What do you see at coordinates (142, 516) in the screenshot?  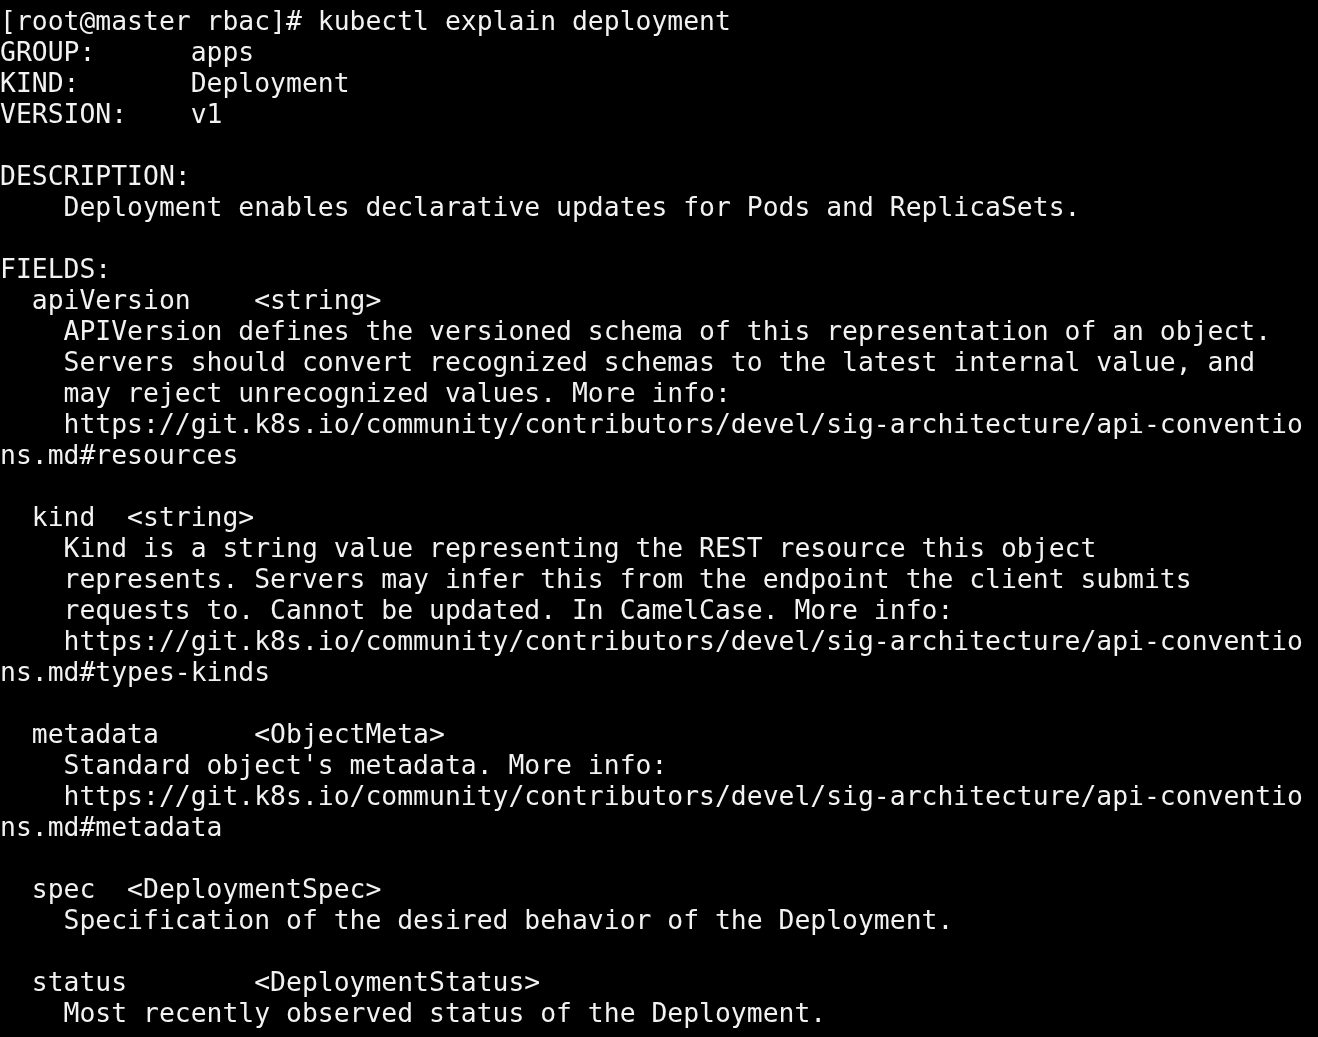 I see `terminal-line: kind <string>` at bounding box center [142, 516].